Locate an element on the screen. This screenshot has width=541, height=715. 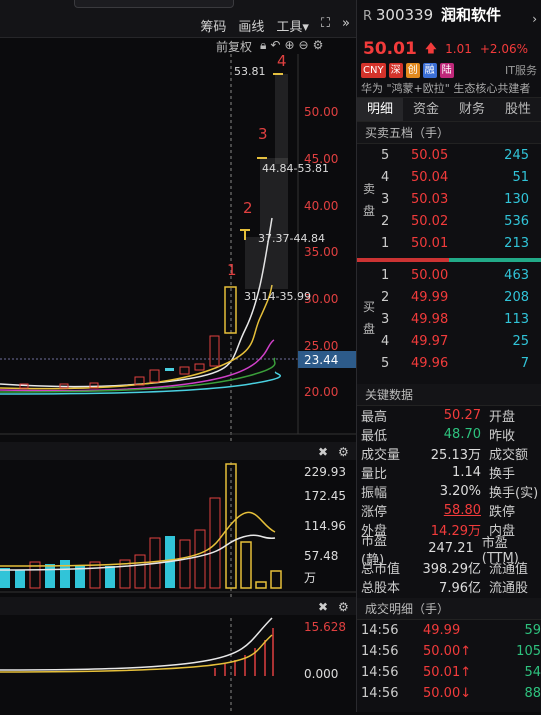
vol-ma-yellow is located at coordinates (138, 539).